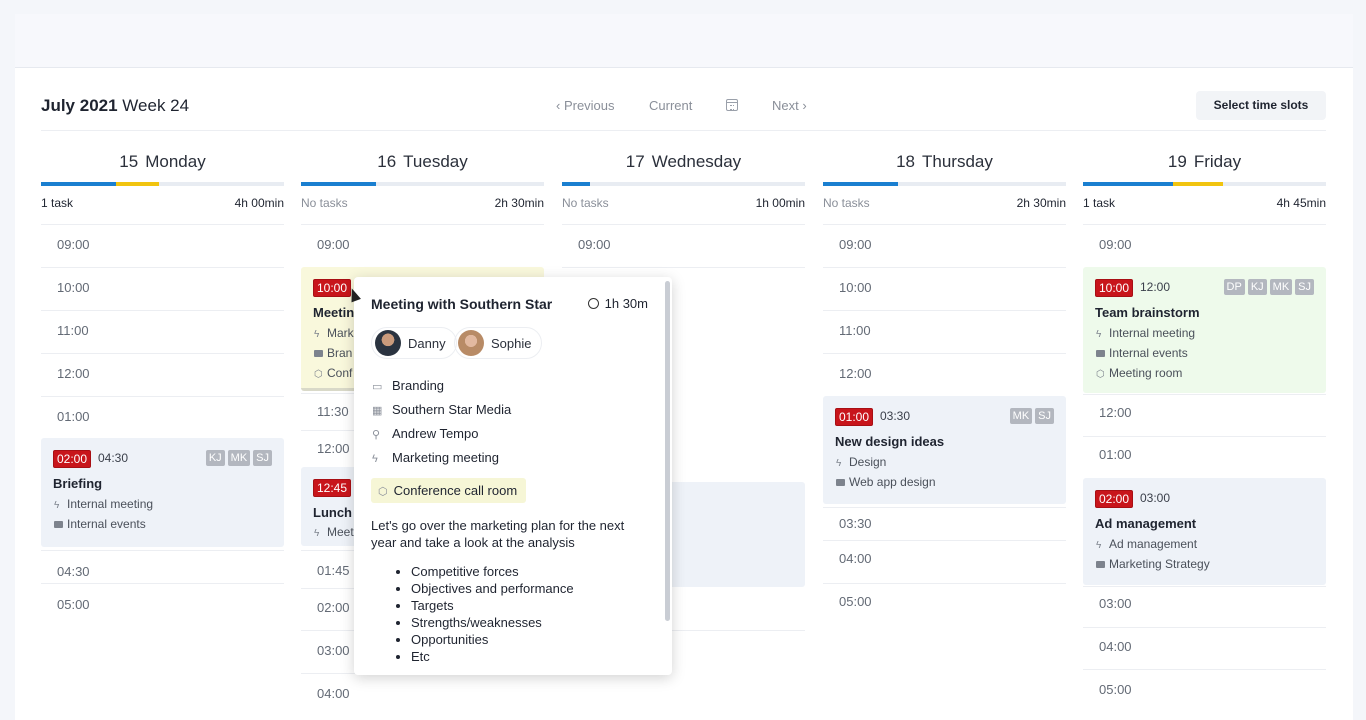 The height and width of the screenshot is (720, 1366). What do you see at coordinates (498, 343) in the screenshot?
I see `person-chip-sophie: Sophie` at bounding box center [498, 343].